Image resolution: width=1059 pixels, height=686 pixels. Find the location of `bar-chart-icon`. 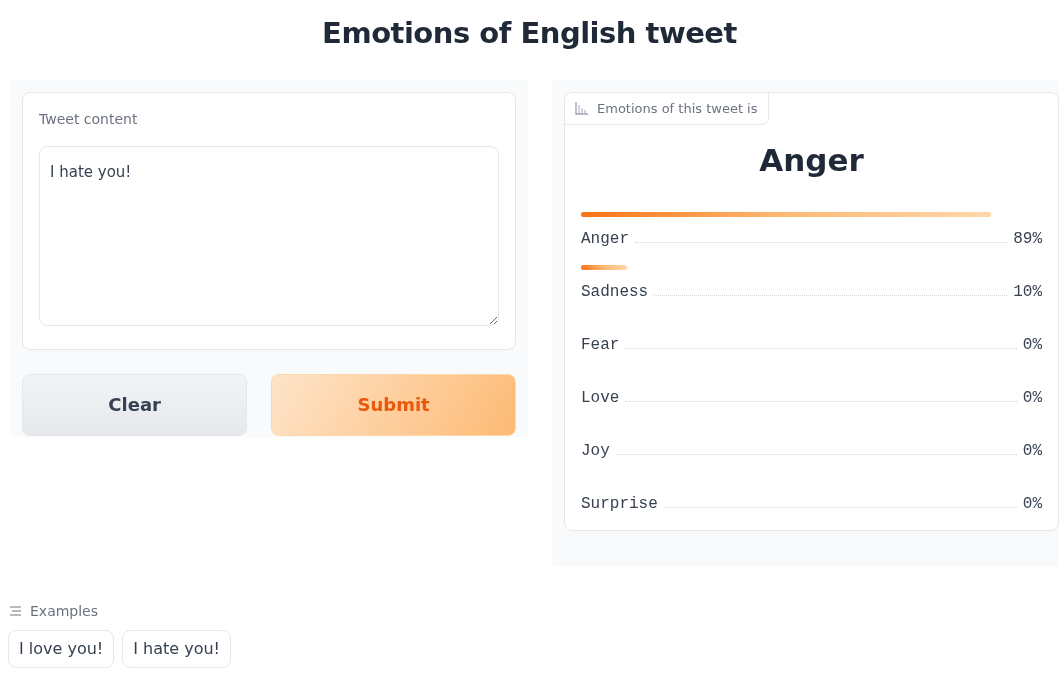

bar-chart-icon is located at coordinates (582, 108).